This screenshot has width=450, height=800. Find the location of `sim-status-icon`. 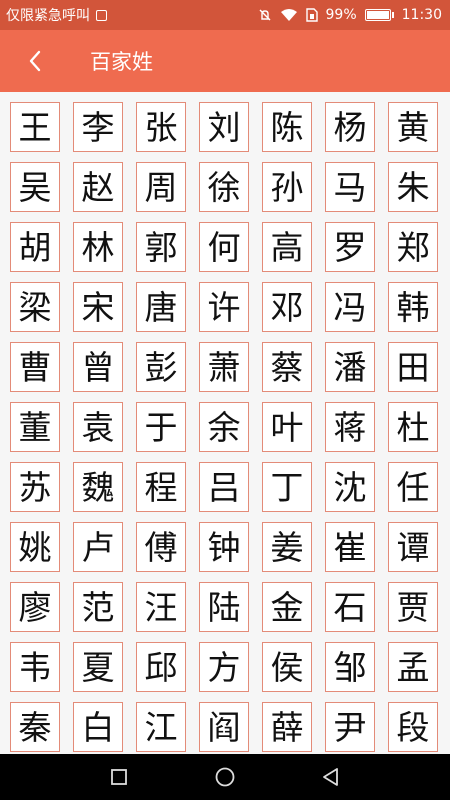

sim-status-icon is located at coordinates (311, 15).